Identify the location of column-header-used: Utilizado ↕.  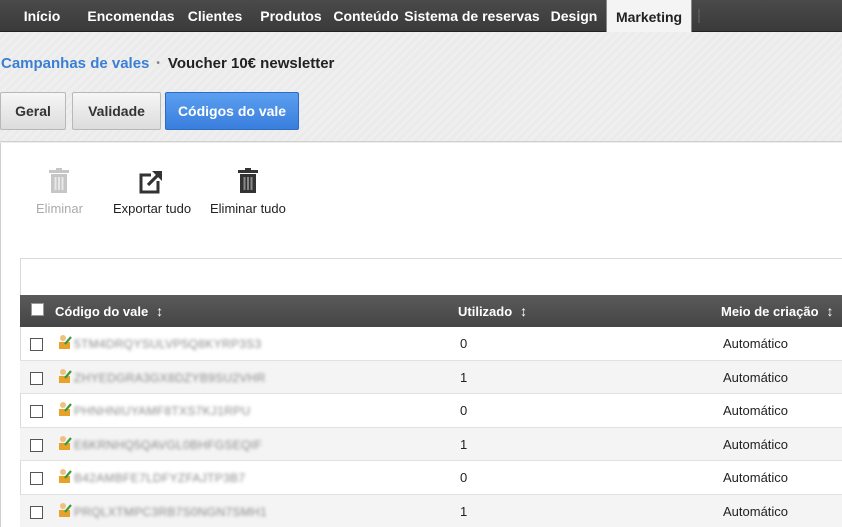
(492, 311).